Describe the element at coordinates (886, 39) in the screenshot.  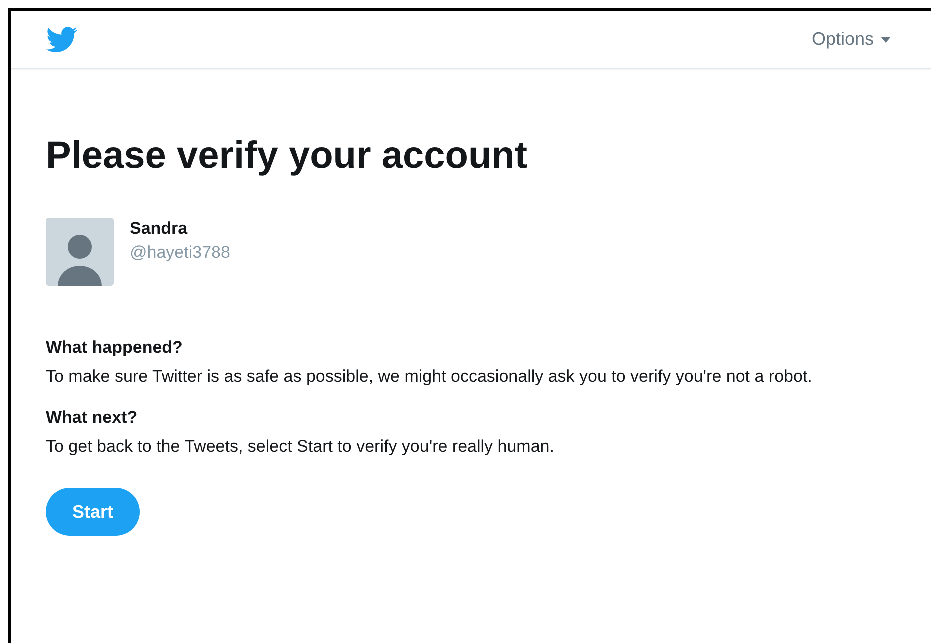
I see `caret-icon` at that location.